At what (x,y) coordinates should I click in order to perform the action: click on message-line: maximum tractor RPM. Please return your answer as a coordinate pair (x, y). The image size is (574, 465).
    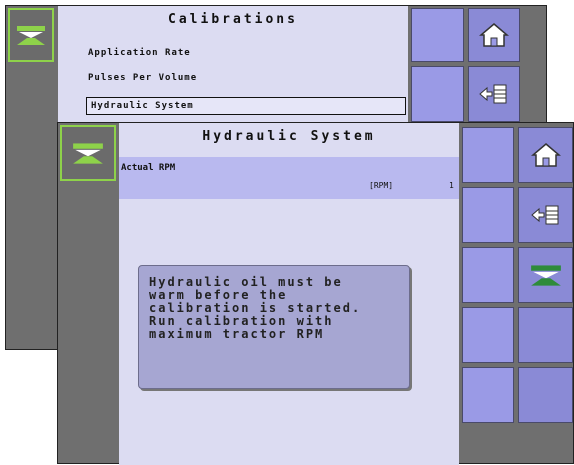
    Looking at the image, I should click on (237, 334).